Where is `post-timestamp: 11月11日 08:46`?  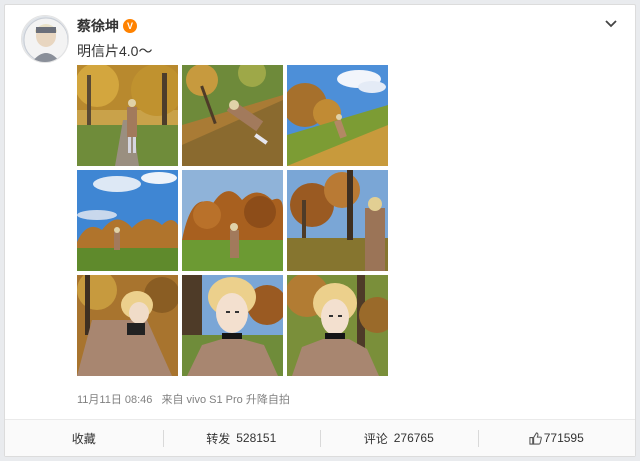 post-timestamp: 11月11日 08:46 is located at coordinates (114, 400).